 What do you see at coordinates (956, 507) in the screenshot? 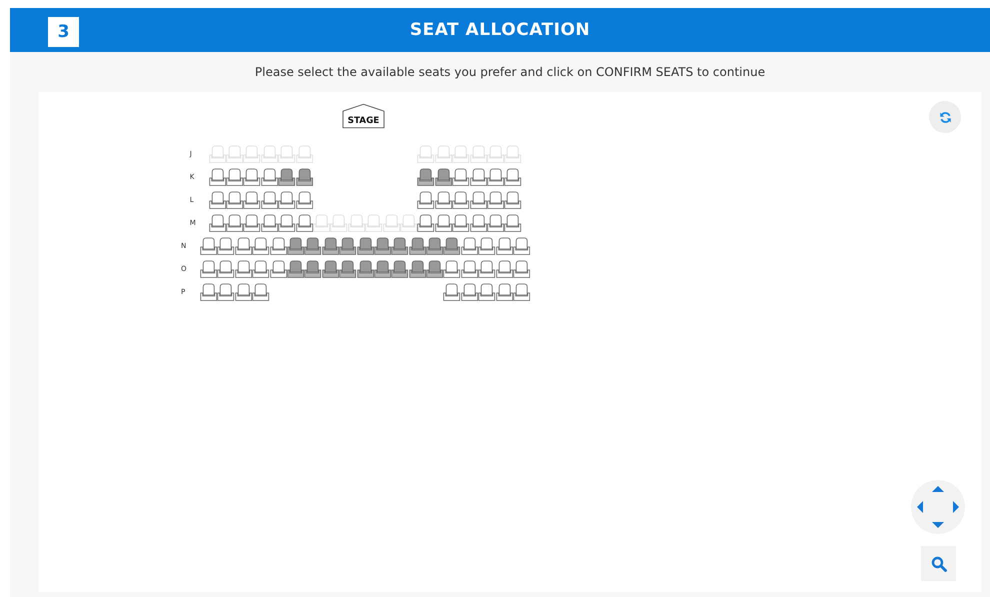
I see `right-arrow-icon` at bounding box center [956, 507].